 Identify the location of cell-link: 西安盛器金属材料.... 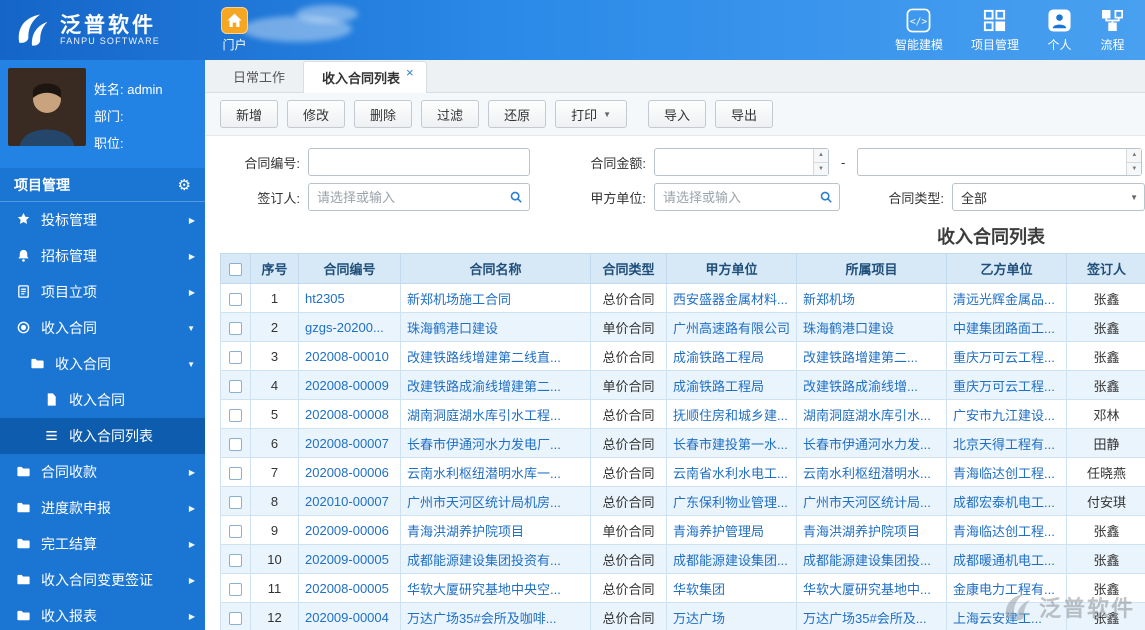
(730, 299).